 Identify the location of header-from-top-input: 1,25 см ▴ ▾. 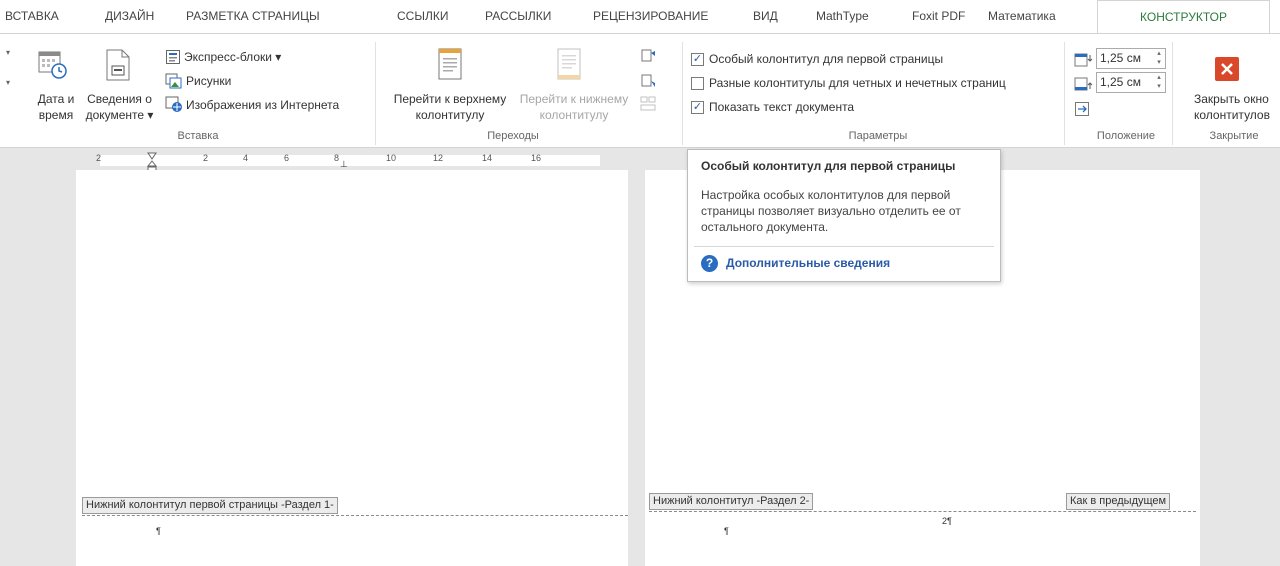
(1131, 58).